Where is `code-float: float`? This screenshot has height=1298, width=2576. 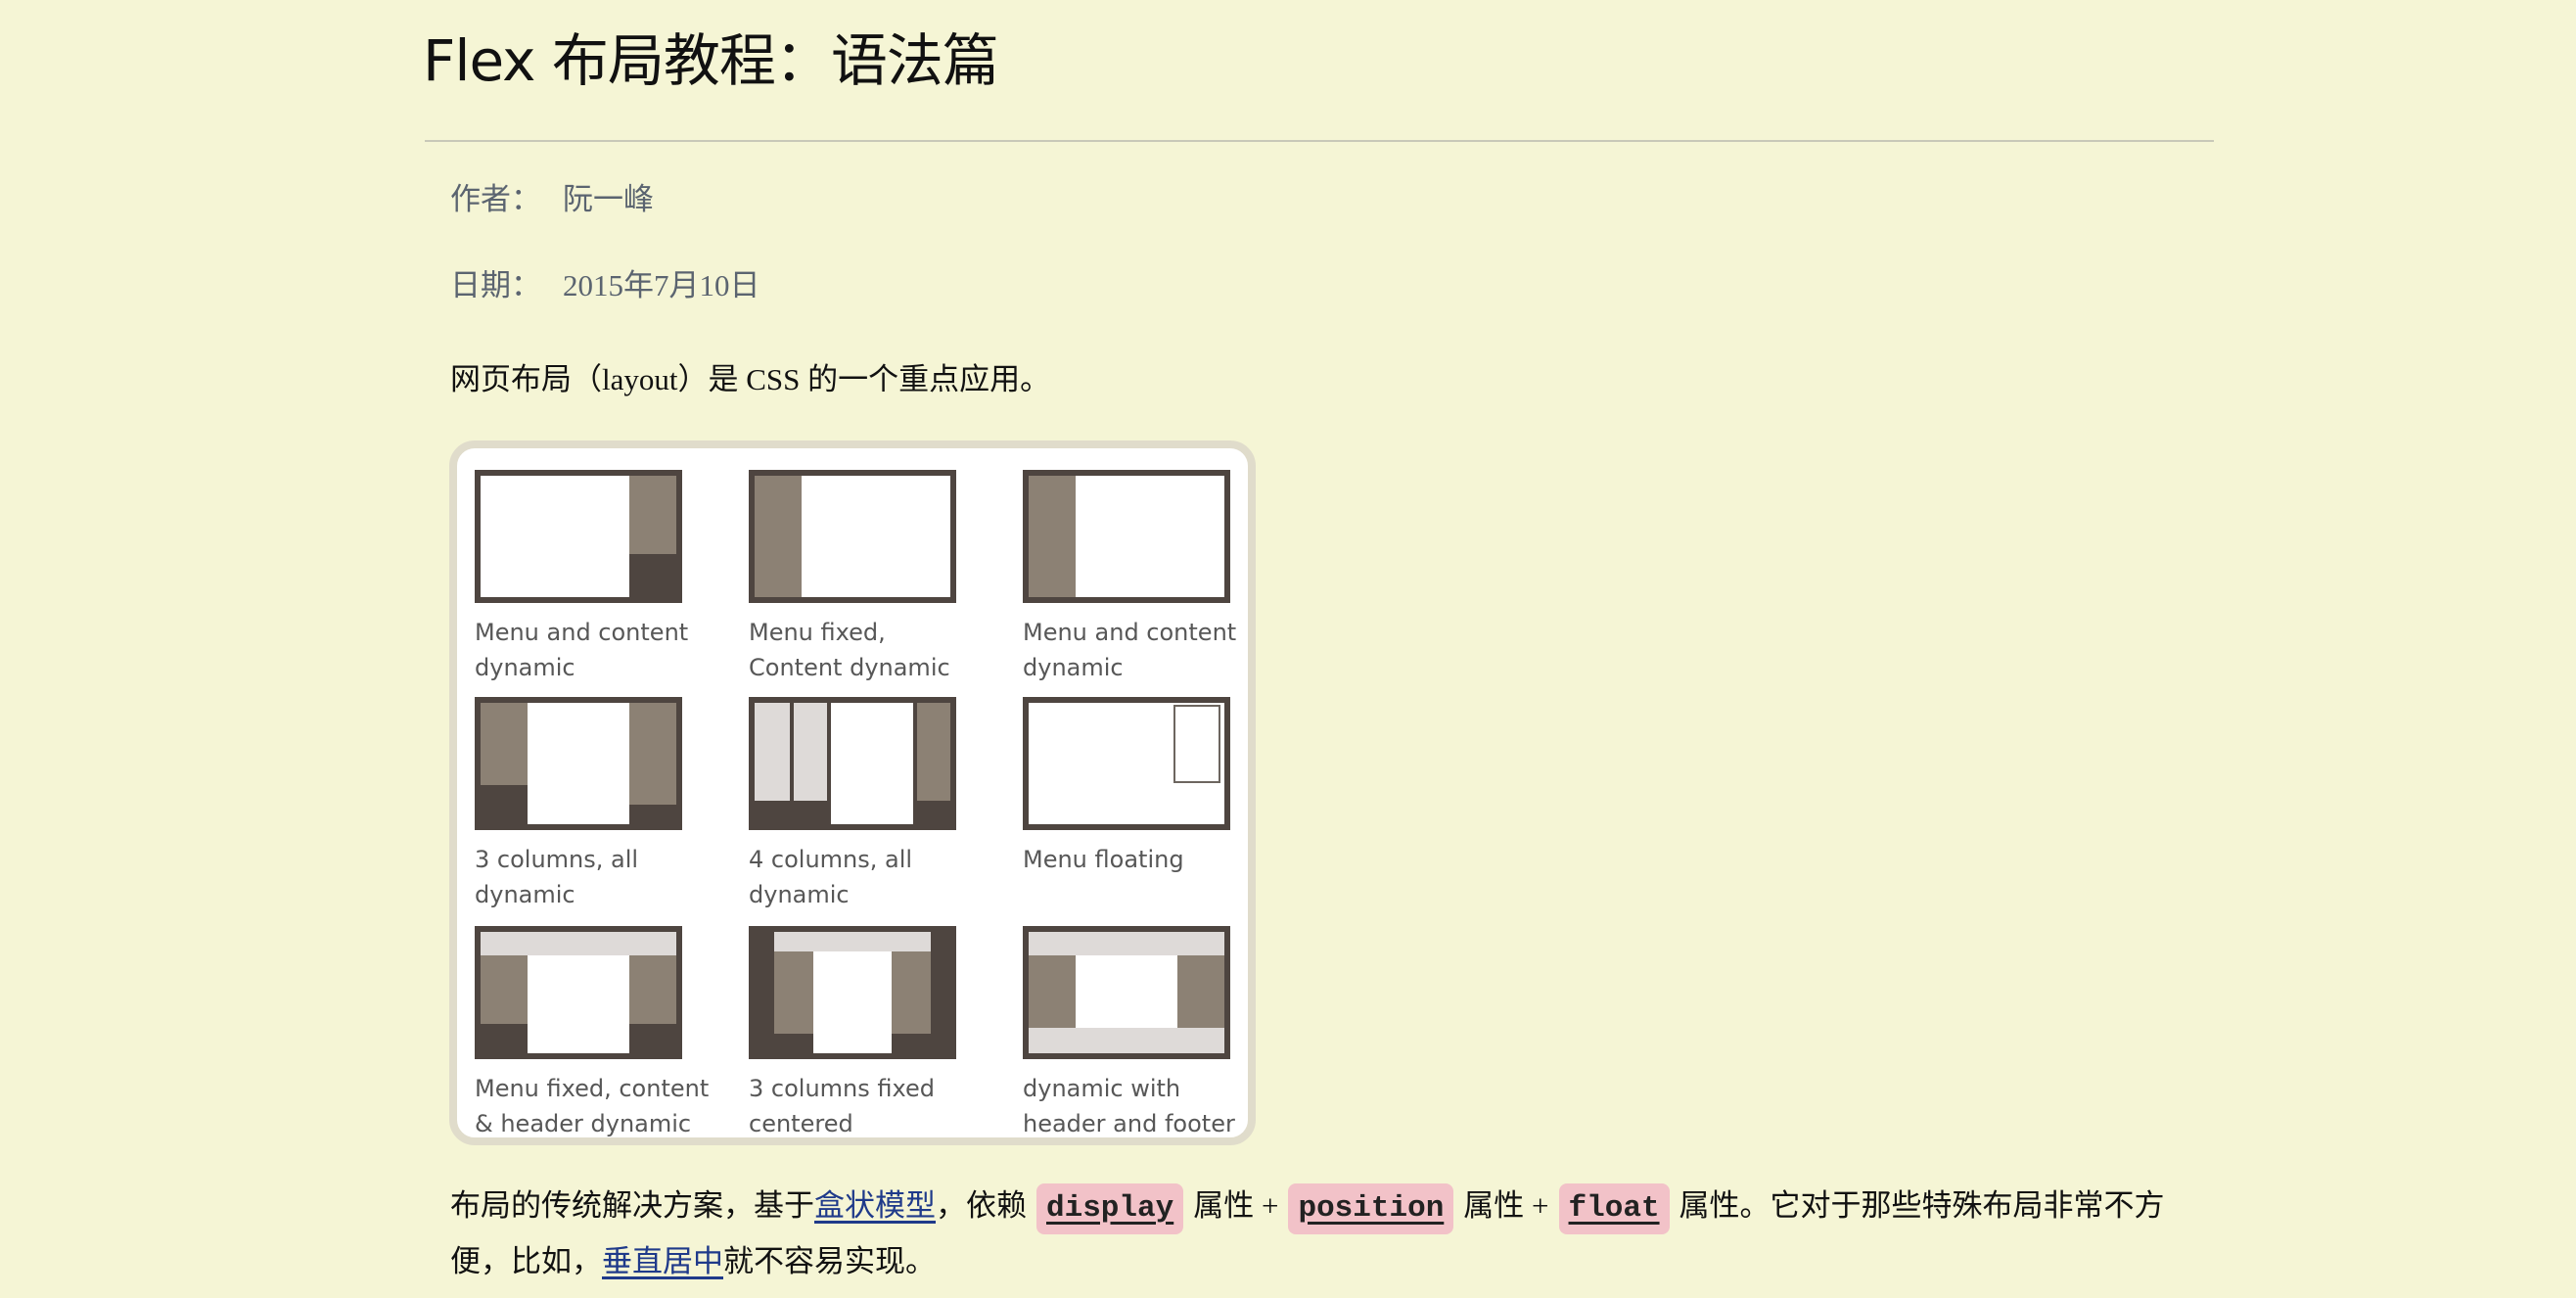
code-float: float is located at coordinates (1614, 1208).